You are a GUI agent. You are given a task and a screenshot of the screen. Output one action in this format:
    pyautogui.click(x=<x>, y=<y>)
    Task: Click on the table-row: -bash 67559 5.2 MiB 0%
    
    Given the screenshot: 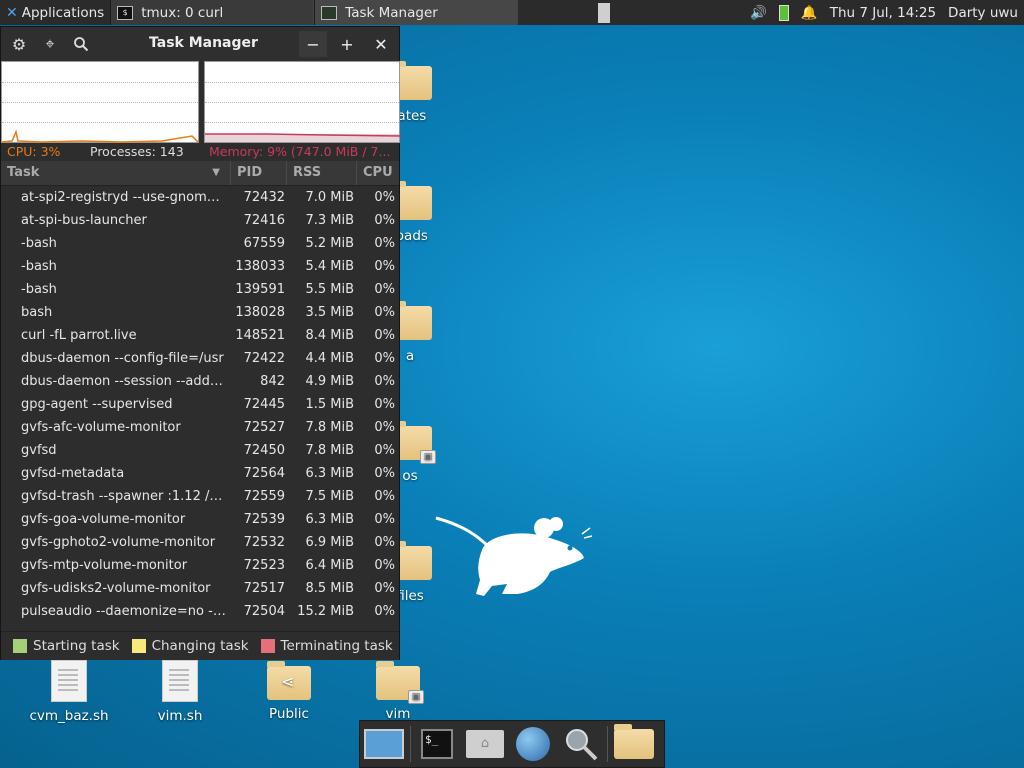 What is the action you would take?
    pyautogui.click(x=200, y=243)
    